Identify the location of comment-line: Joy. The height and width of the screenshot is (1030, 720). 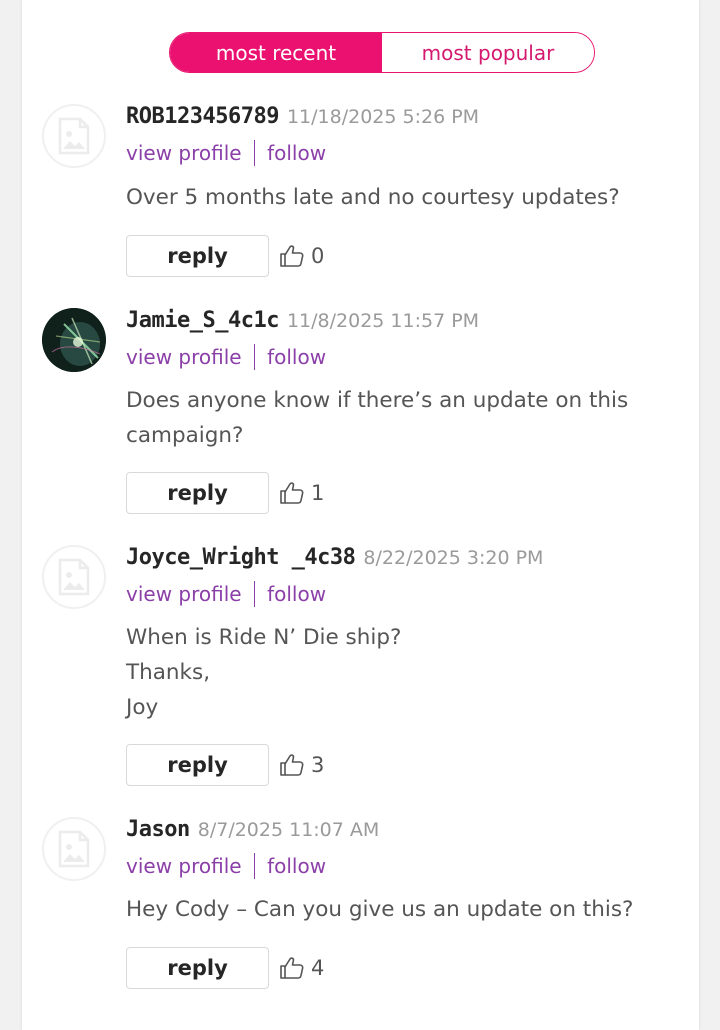
(142, 707).